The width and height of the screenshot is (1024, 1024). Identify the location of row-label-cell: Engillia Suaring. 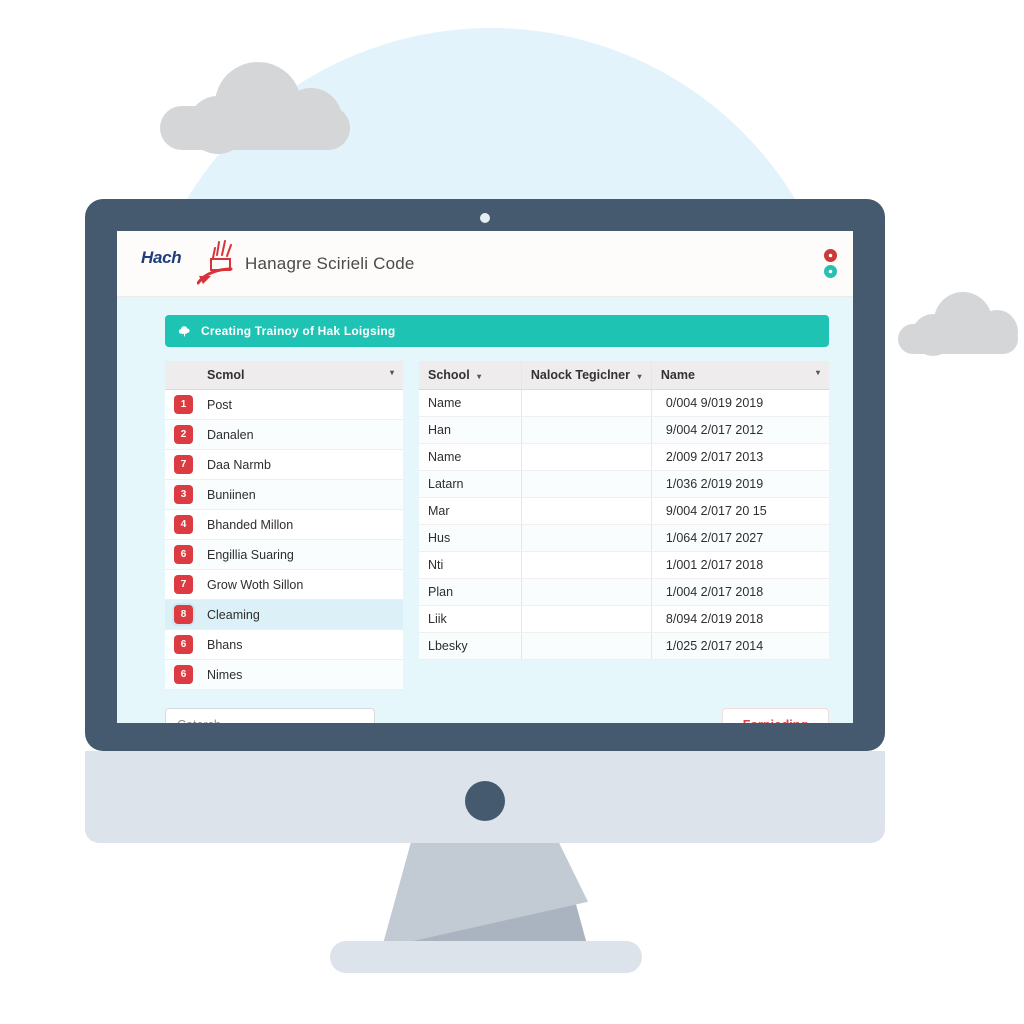
(300, 554).